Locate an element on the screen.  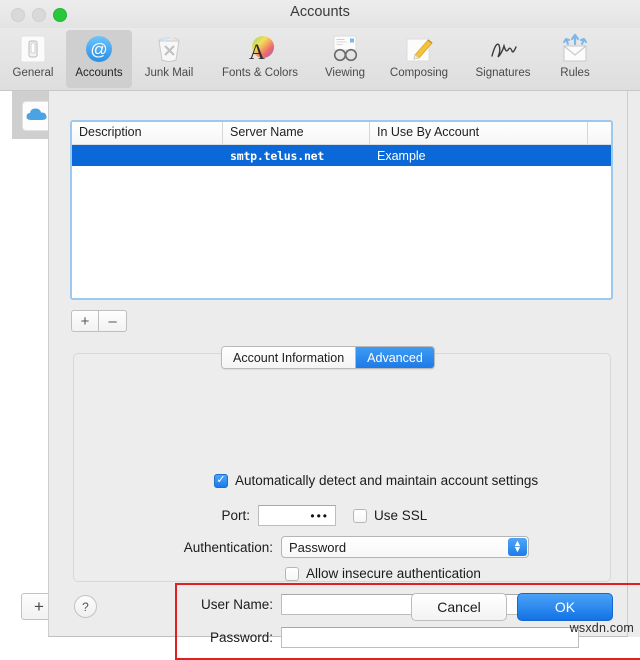
password-label: Password: is located at coordinates (241, 637).